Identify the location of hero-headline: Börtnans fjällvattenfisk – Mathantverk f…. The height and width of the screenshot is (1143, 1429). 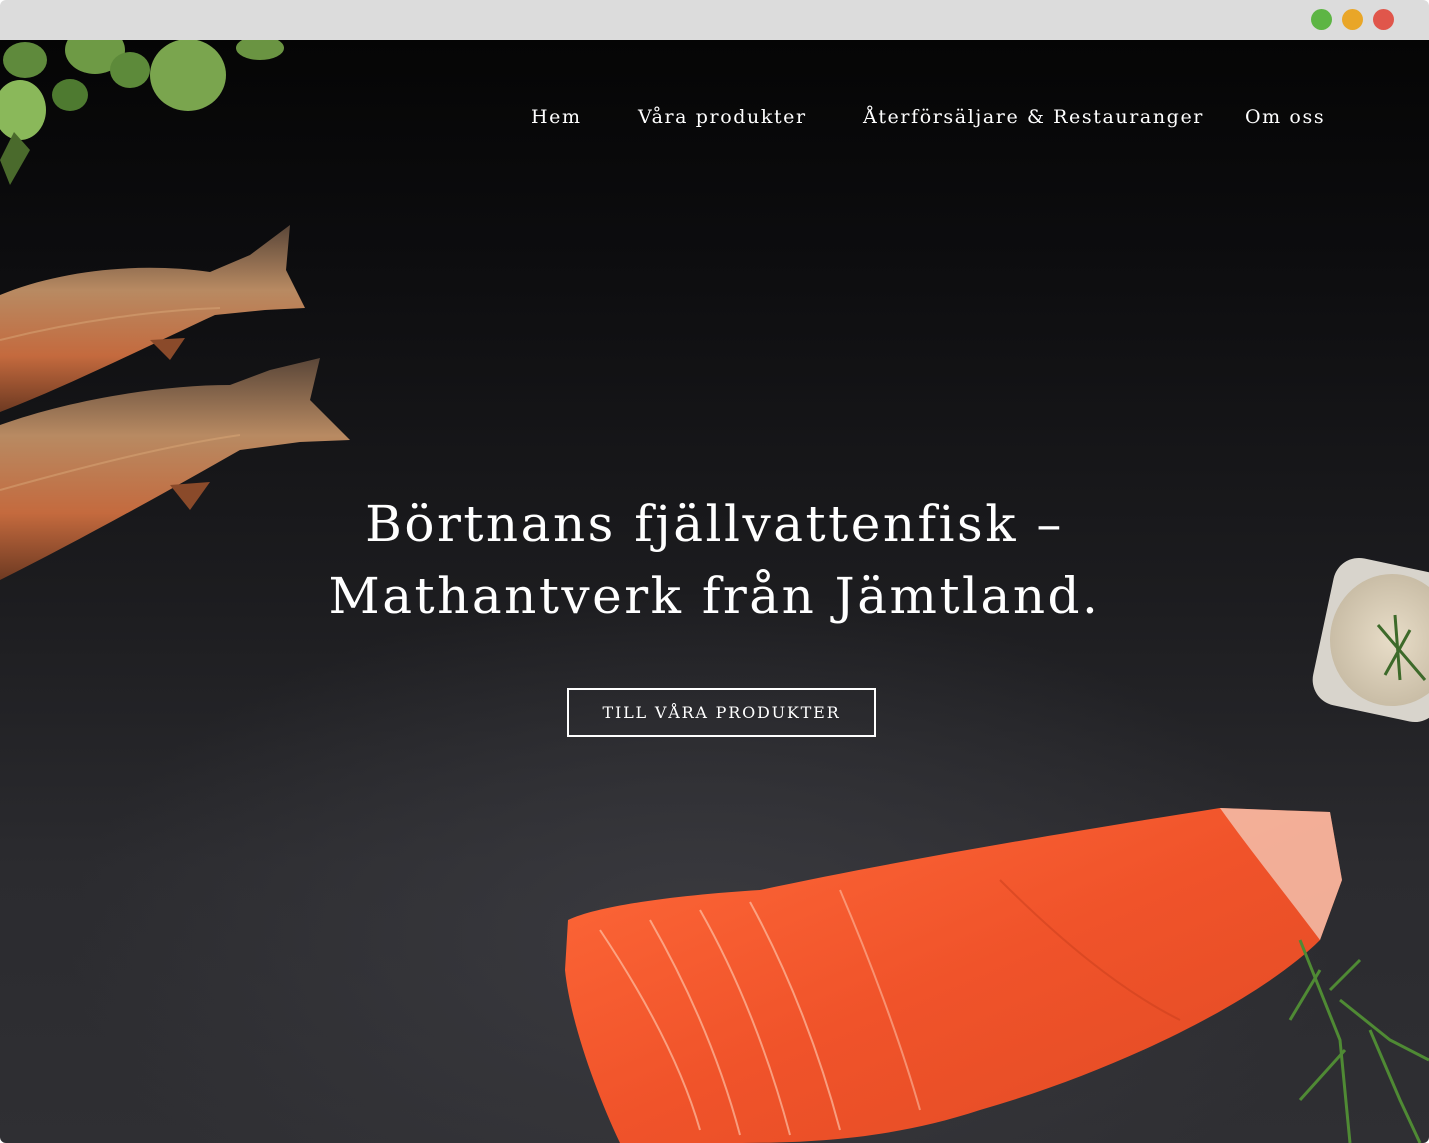
(714, 560).